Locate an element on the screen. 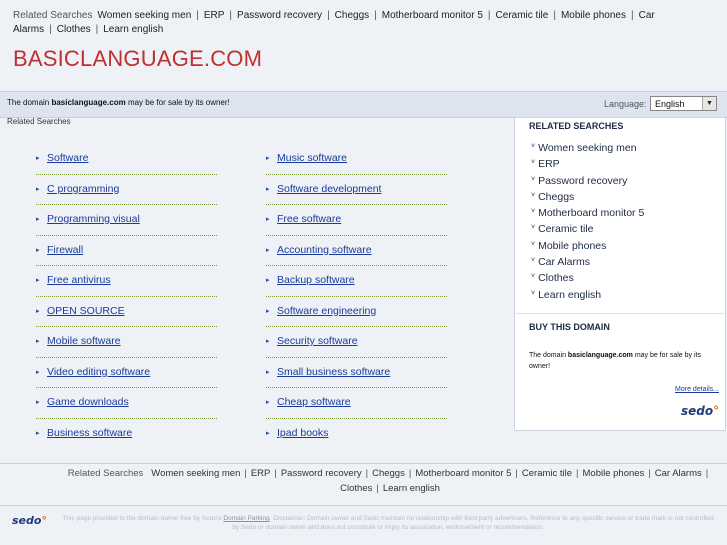  list-item: ▸ C programming is located at coordinates (126, 190).